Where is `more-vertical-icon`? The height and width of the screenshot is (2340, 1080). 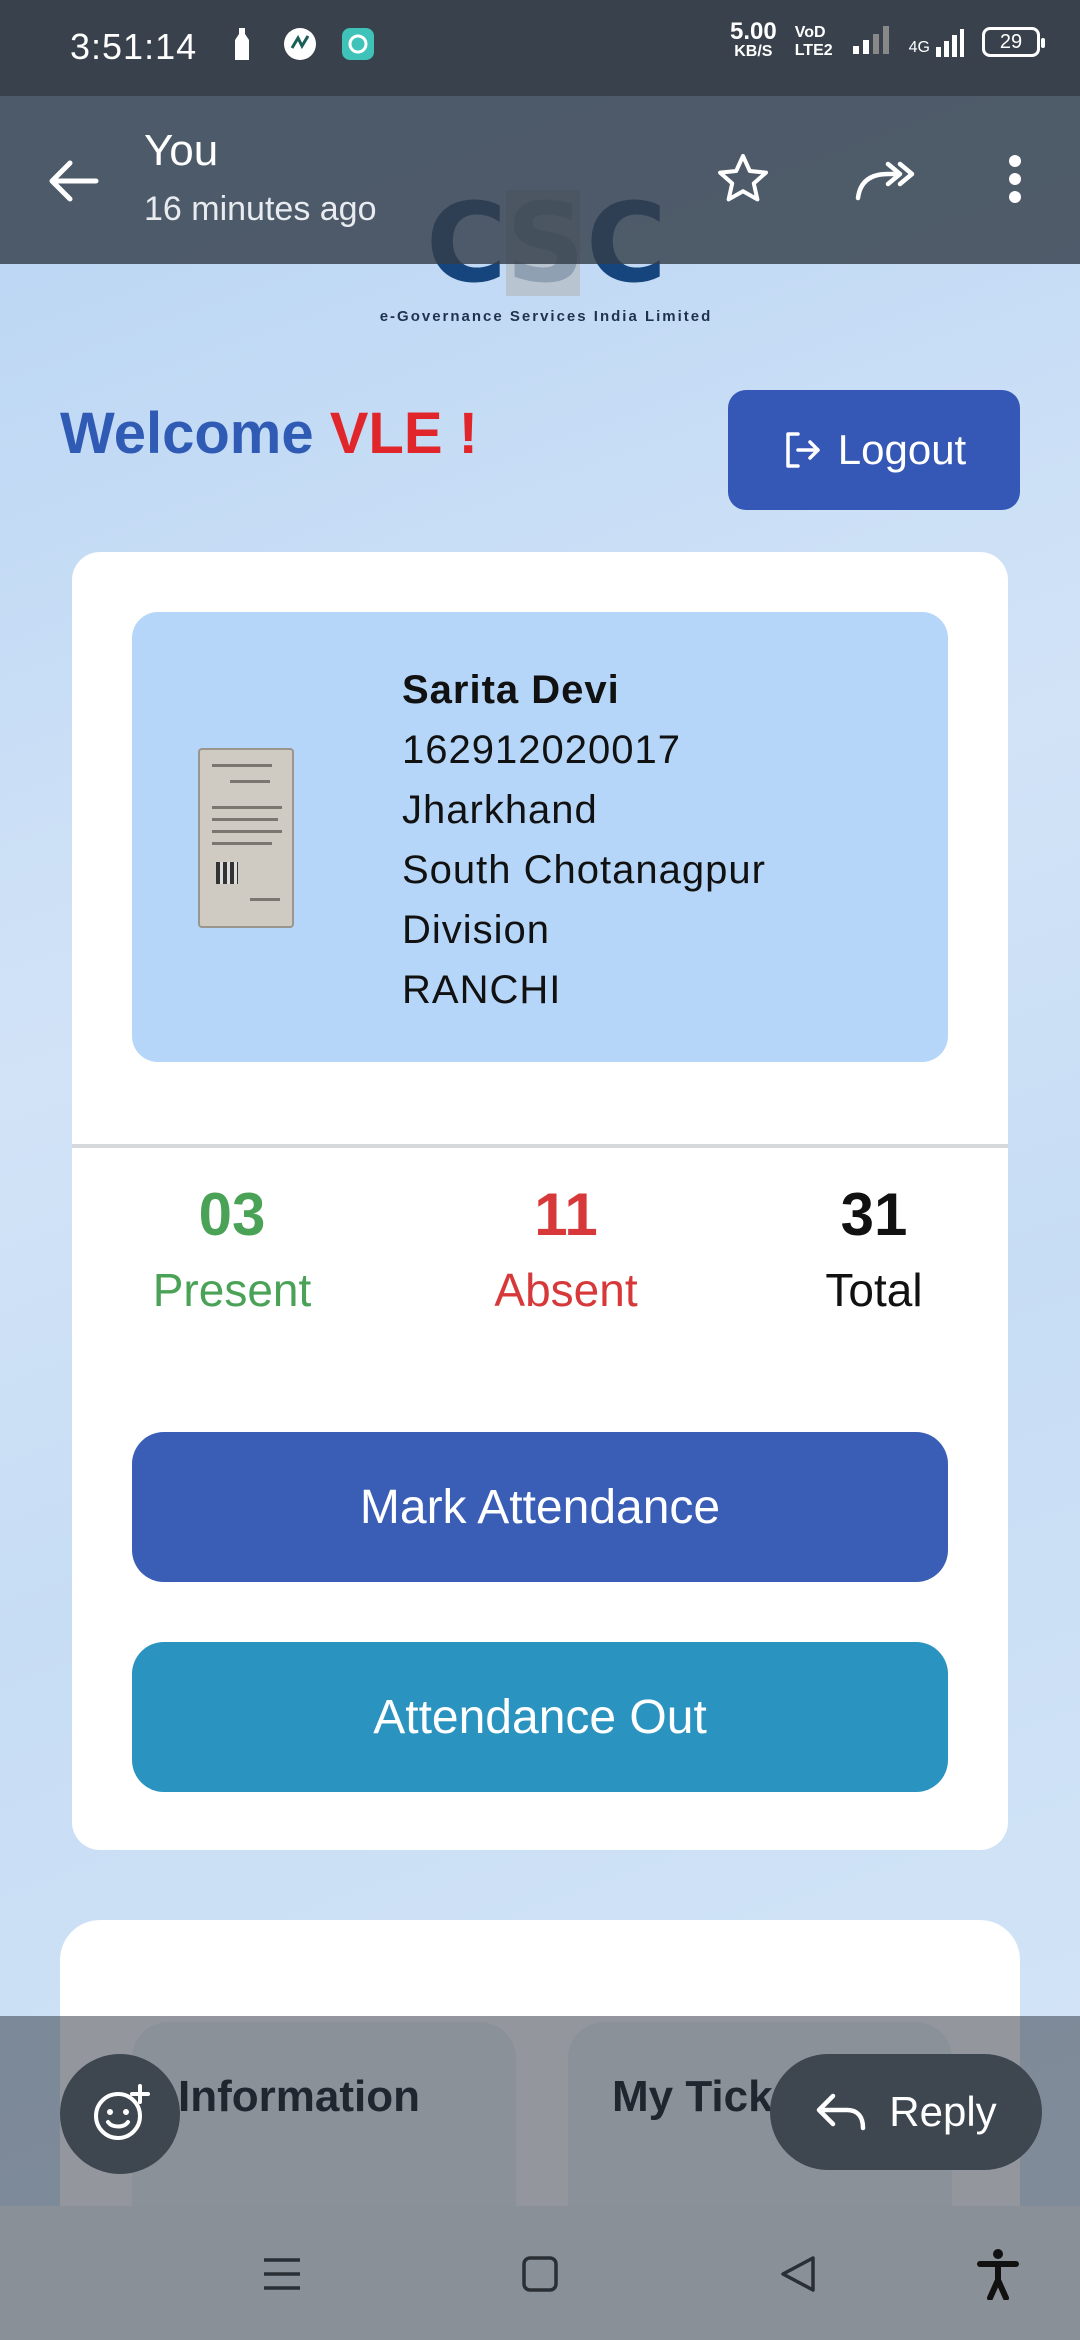 more-vertical-icon is located at coordinates (1015, 179).